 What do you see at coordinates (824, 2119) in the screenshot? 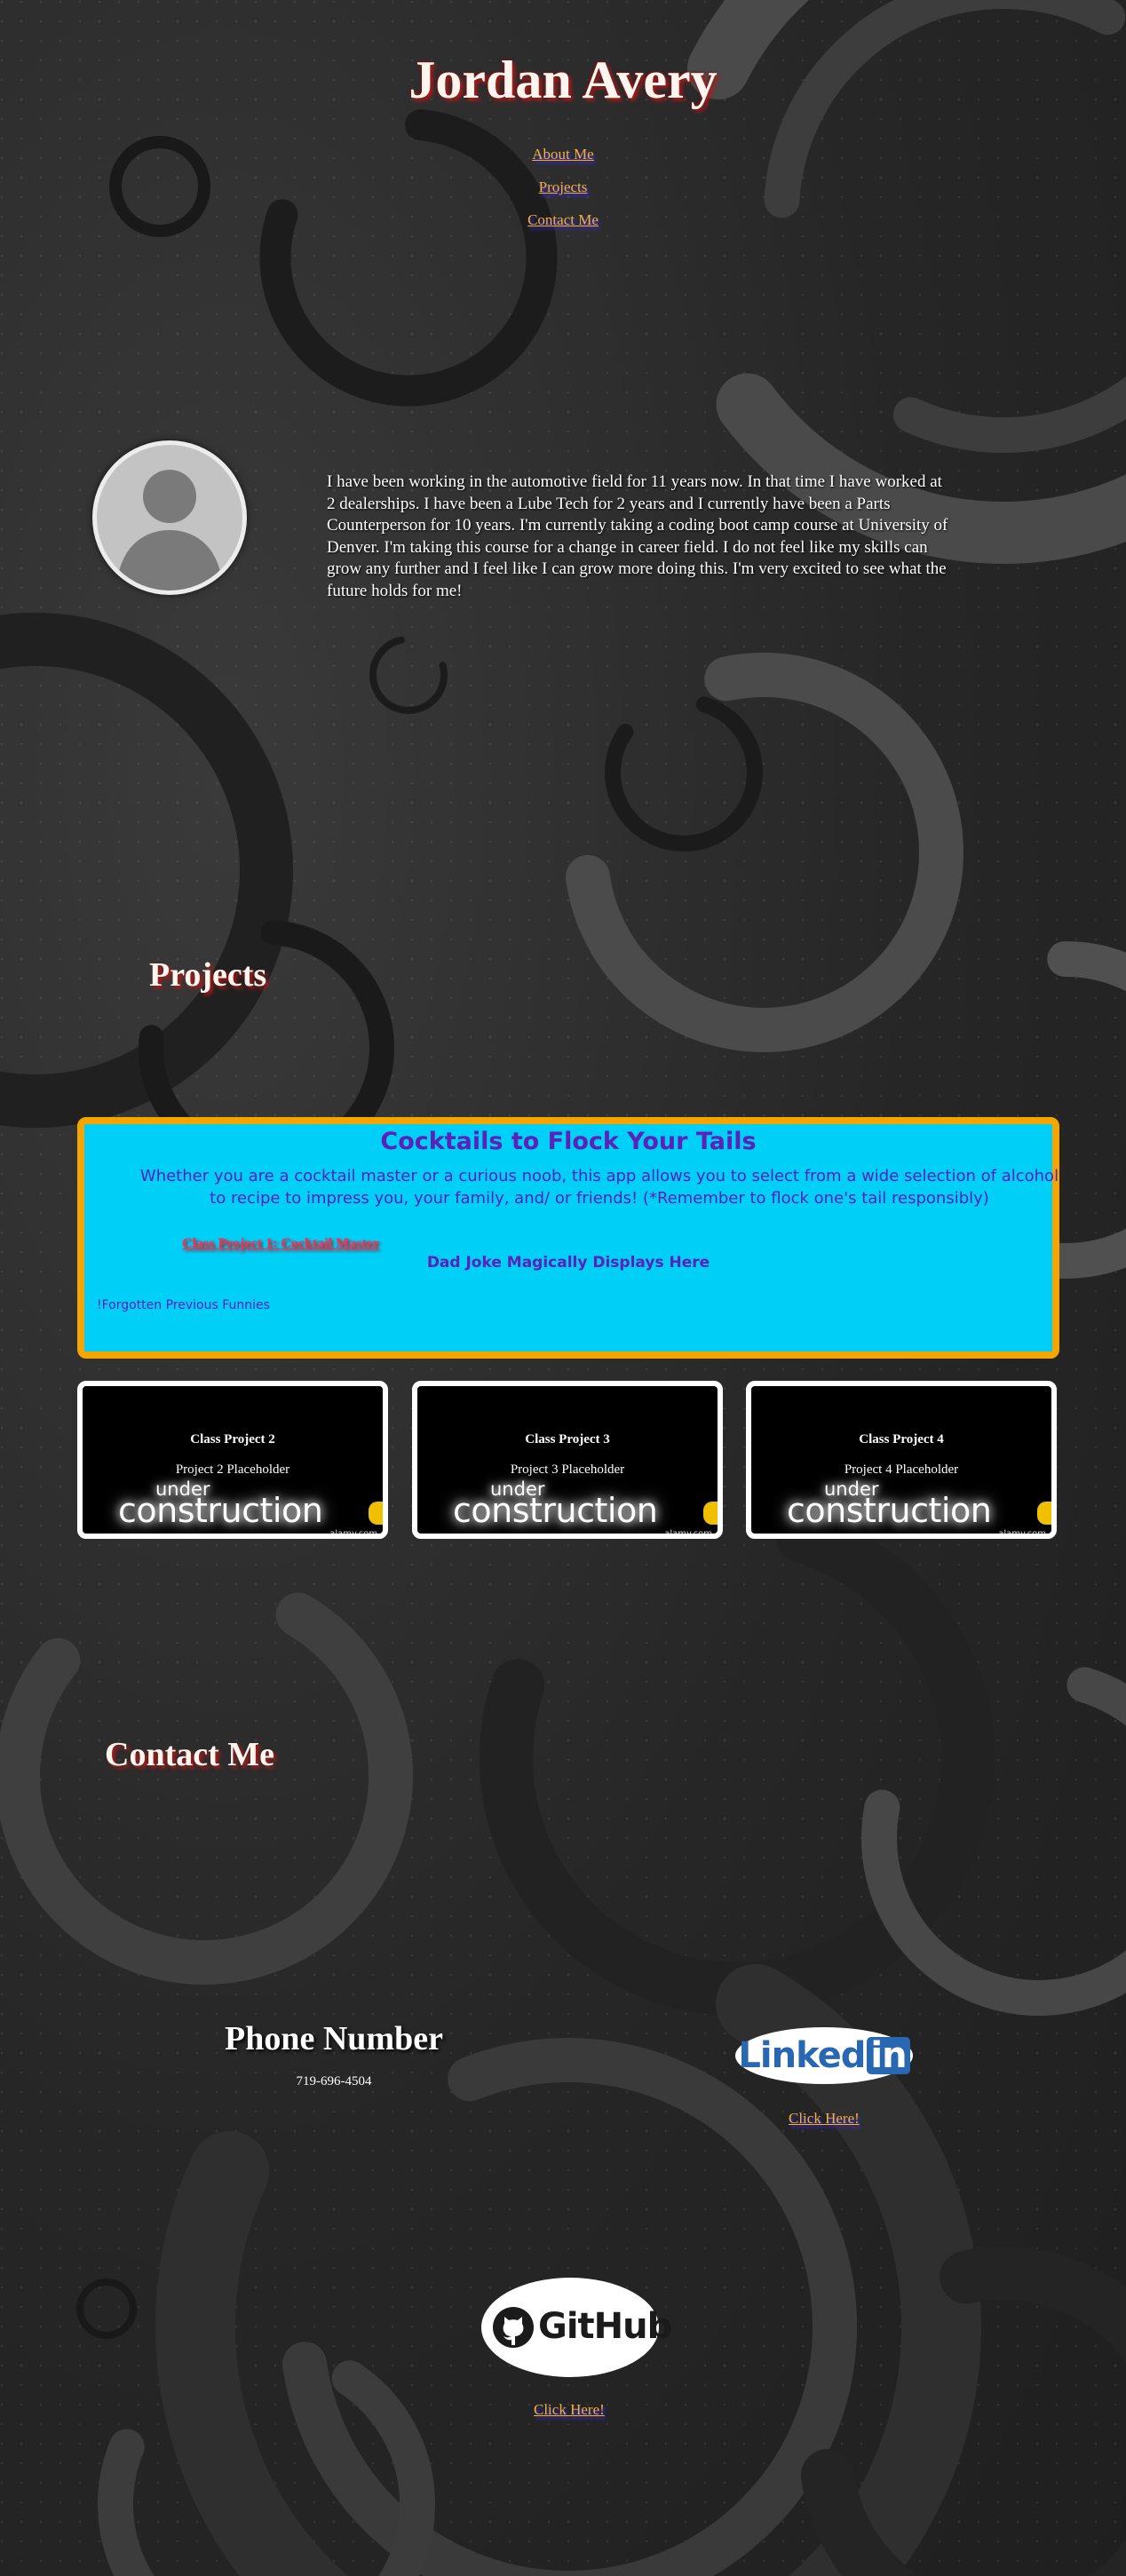
I see `linkedin-link: Click Here!` at bounding box center [824, 2119].